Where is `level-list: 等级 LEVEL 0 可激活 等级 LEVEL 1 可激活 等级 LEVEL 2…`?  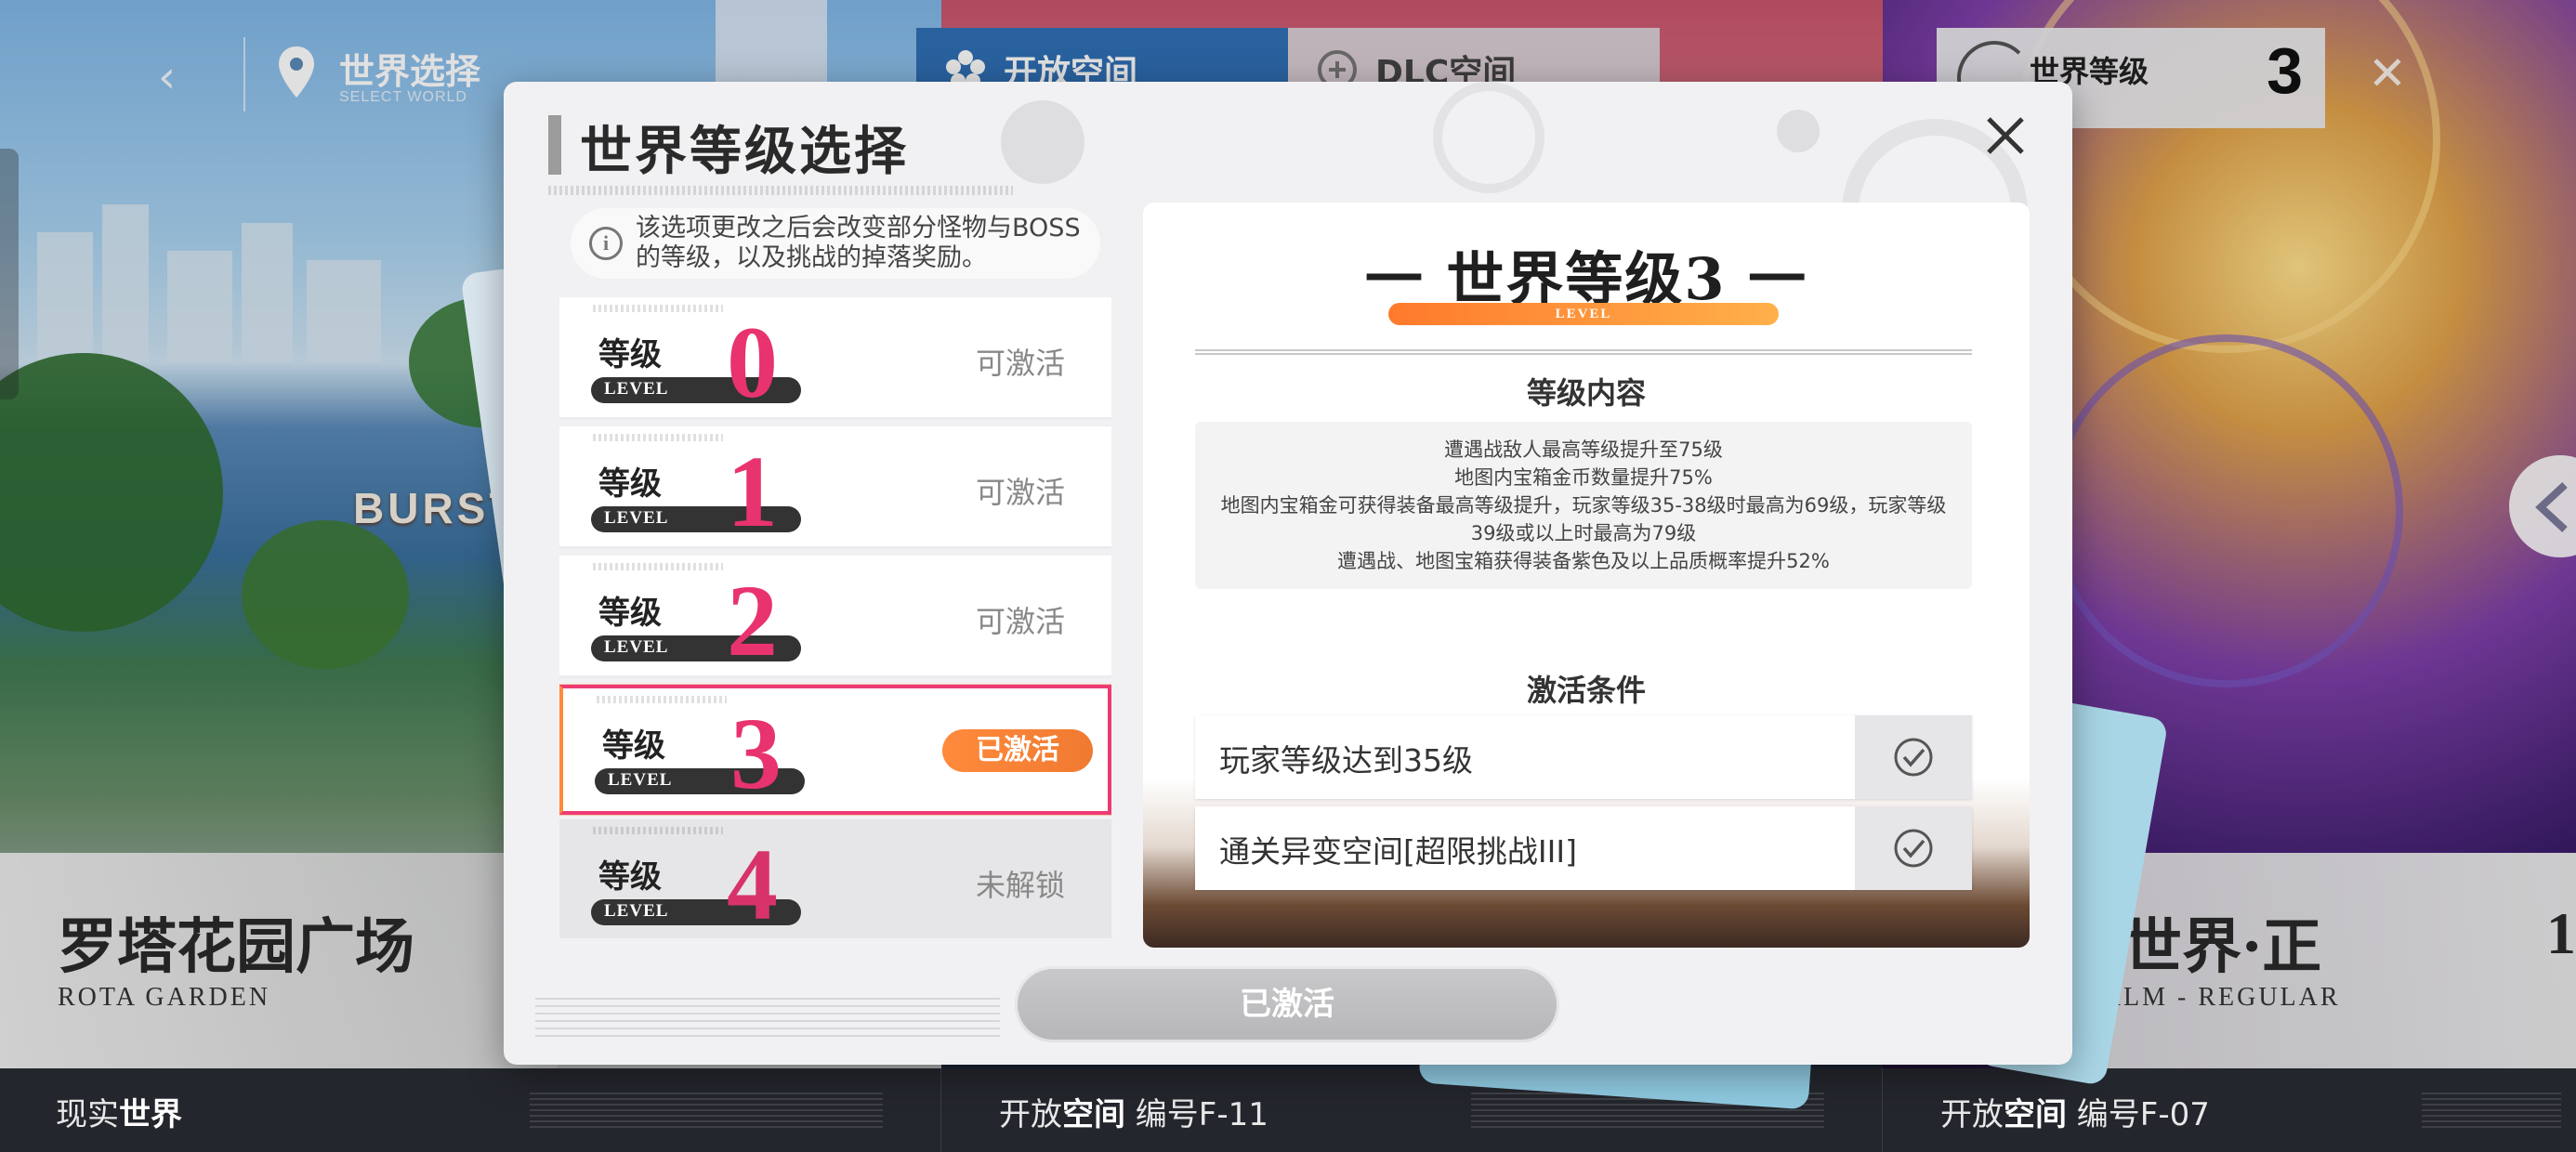
level-list: 等级 LEVEL 0 可激活 等级 LEVEL 1 可激活 等级 LEVEL 2… is located at coordinates (835, 617).